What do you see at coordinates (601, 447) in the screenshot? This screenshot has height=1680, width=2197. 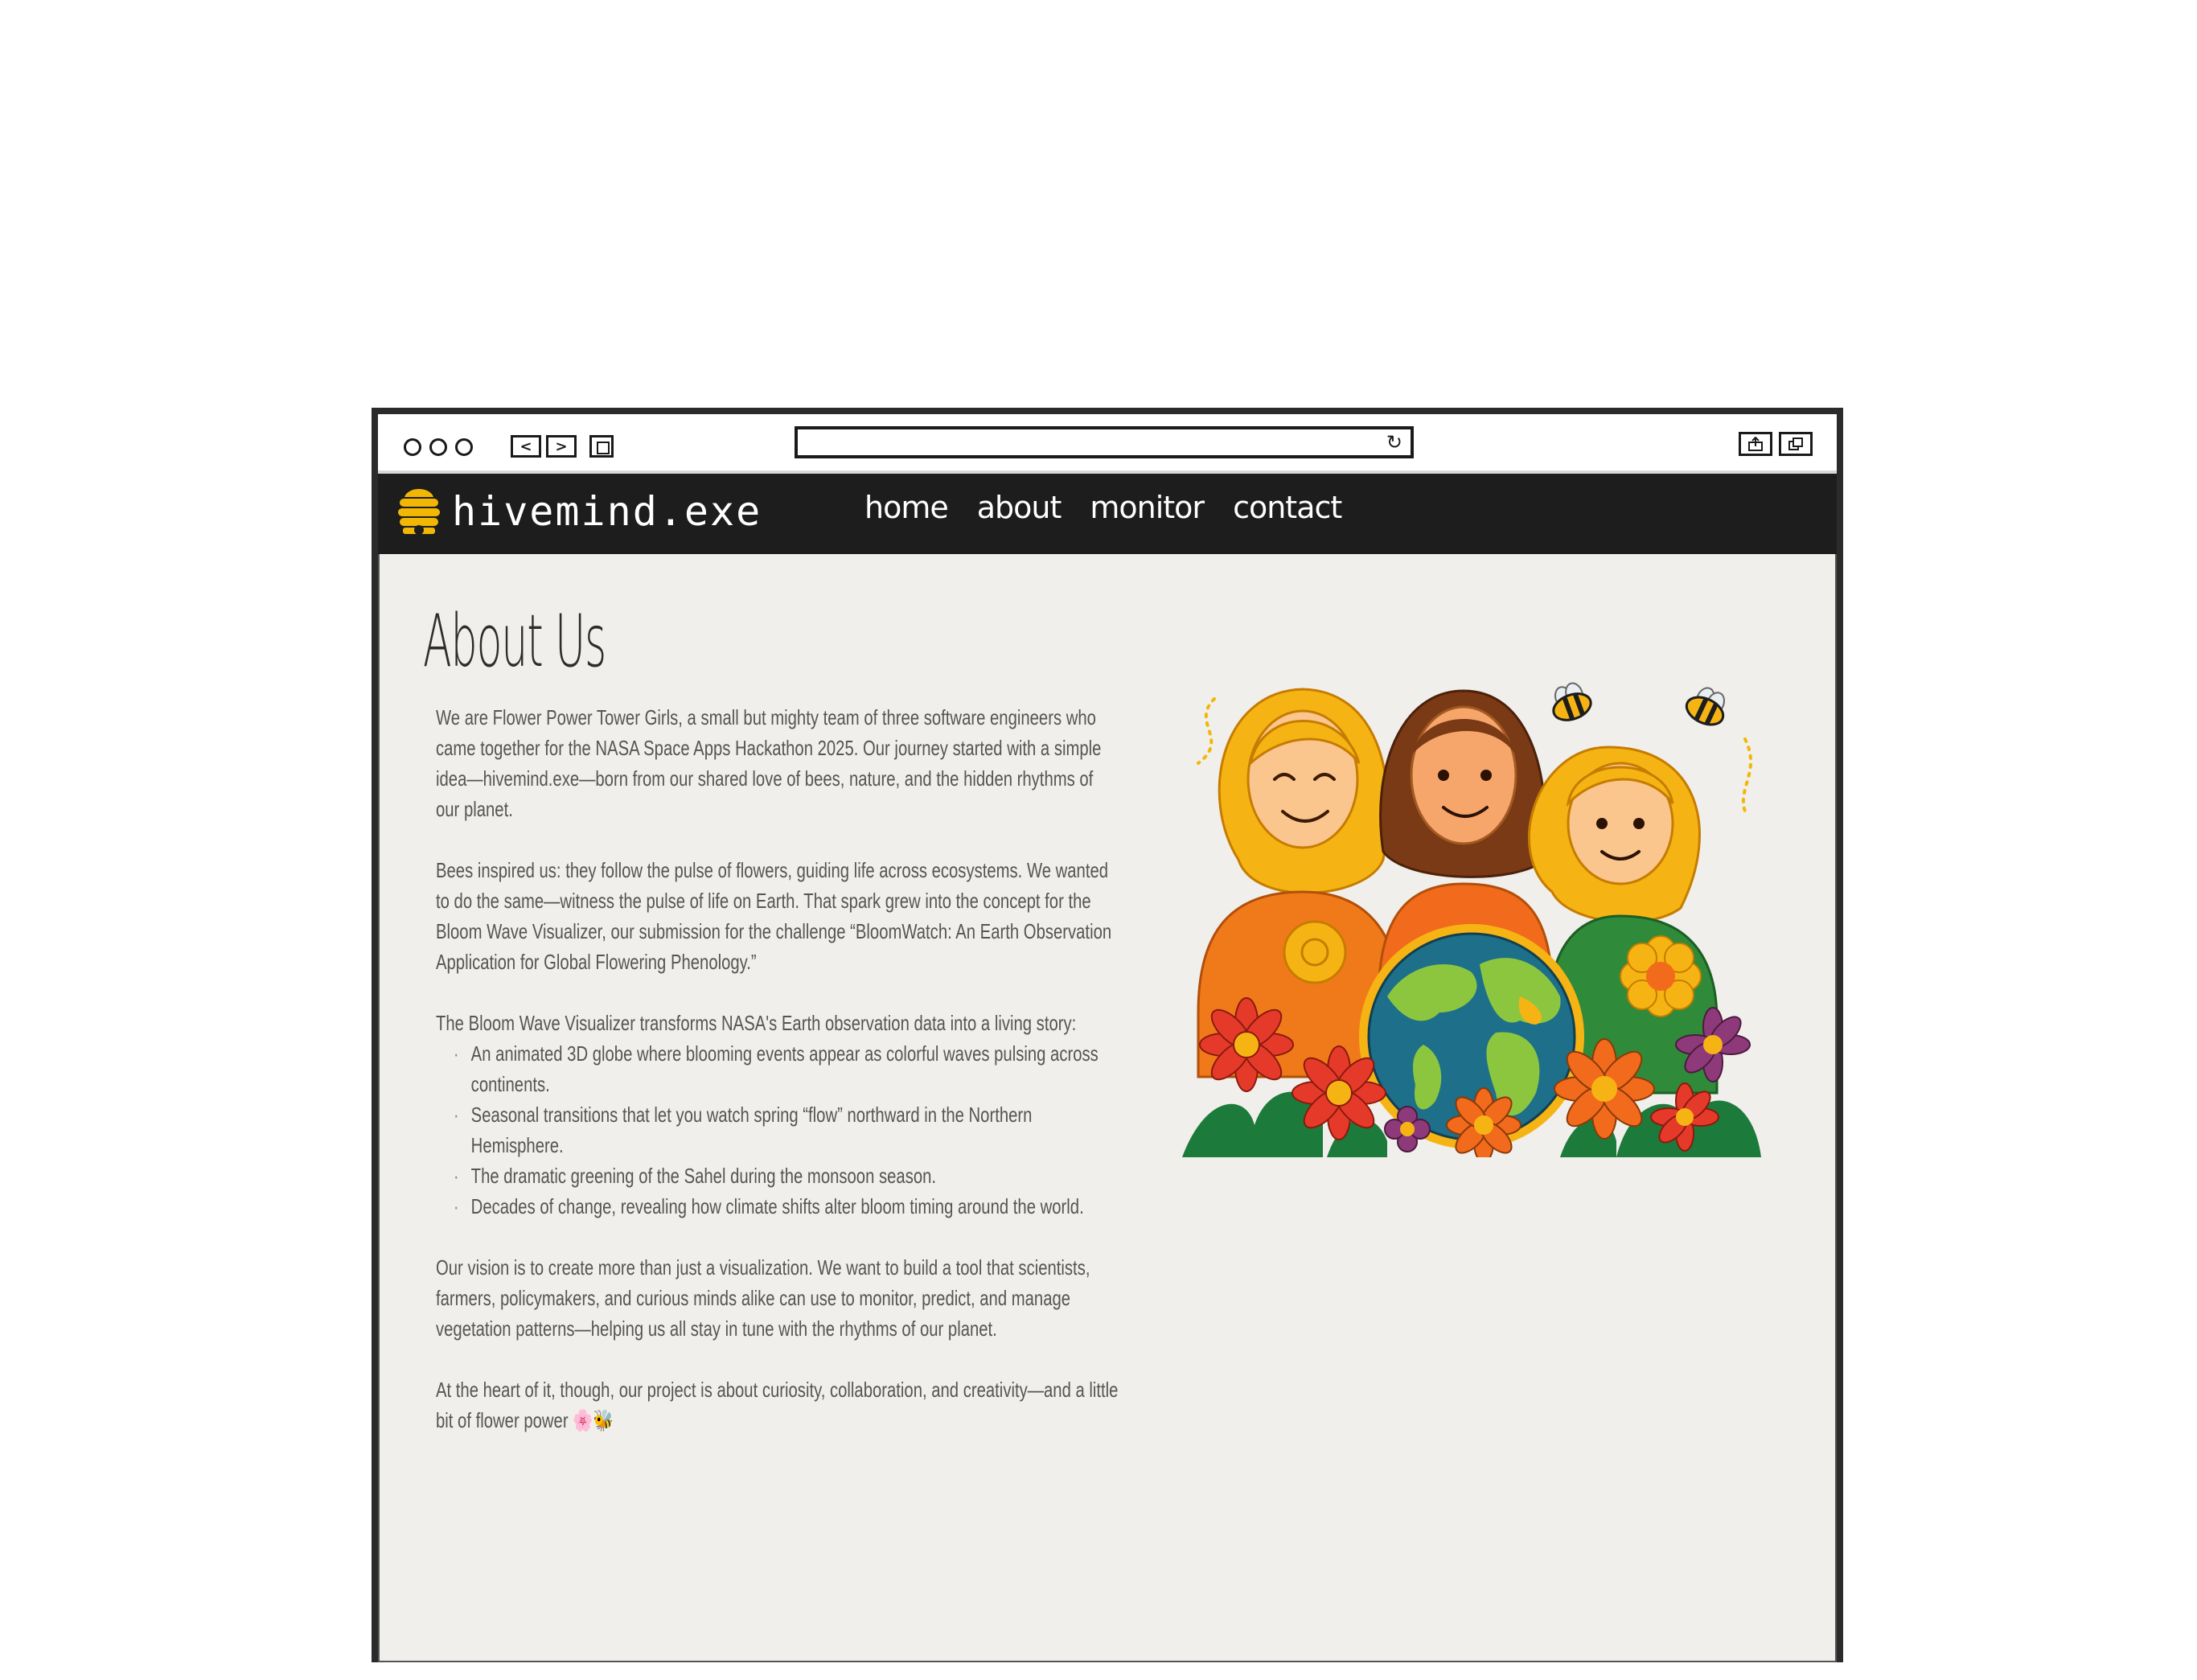 I see `sidebar-toggle-icon` at bounding box center [601, 447].